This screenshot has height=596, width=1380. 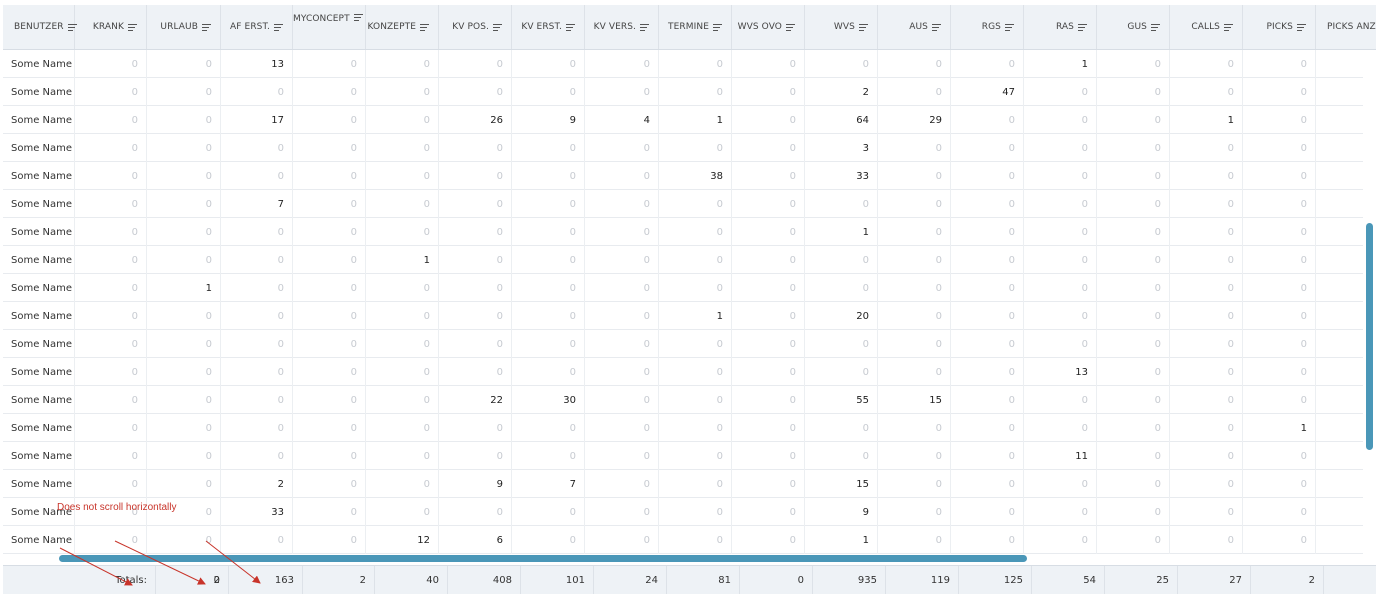 What do you see at coordinates (683, 540) in the screenshot?
I see `table-row: Some Name 0 0 0 0 12 6 0 0 0 0 1 0 0 0 0 0 0` at bounding box center [683, 540].